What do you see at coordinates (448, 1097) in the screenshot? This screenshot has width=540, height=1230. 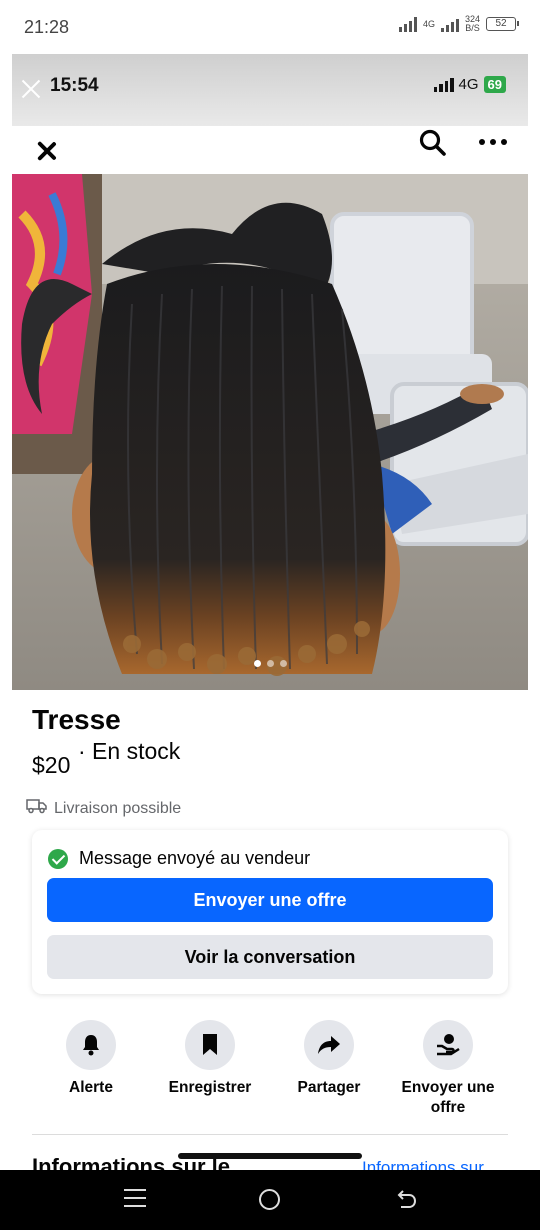 I see `send-offer-label: Envoyer une offre` at bounding box center [448, 1097].